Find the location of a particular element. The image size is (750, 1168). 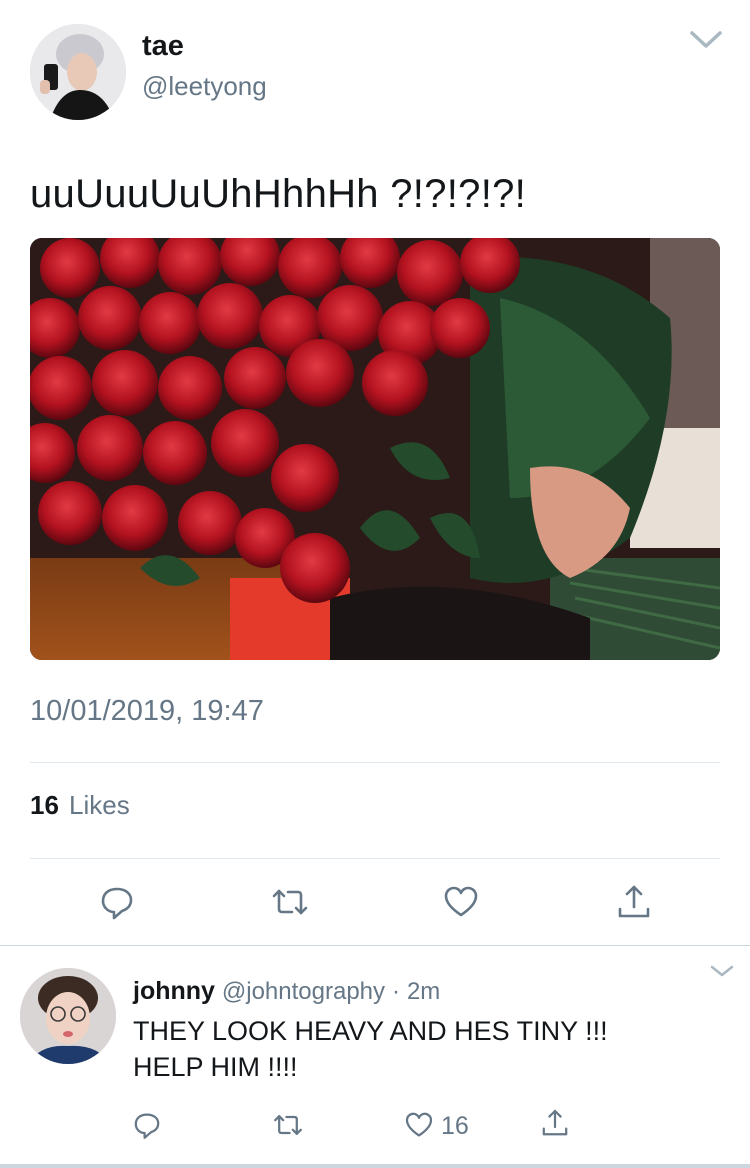

author-avatar is located at coordinates (78, 72).